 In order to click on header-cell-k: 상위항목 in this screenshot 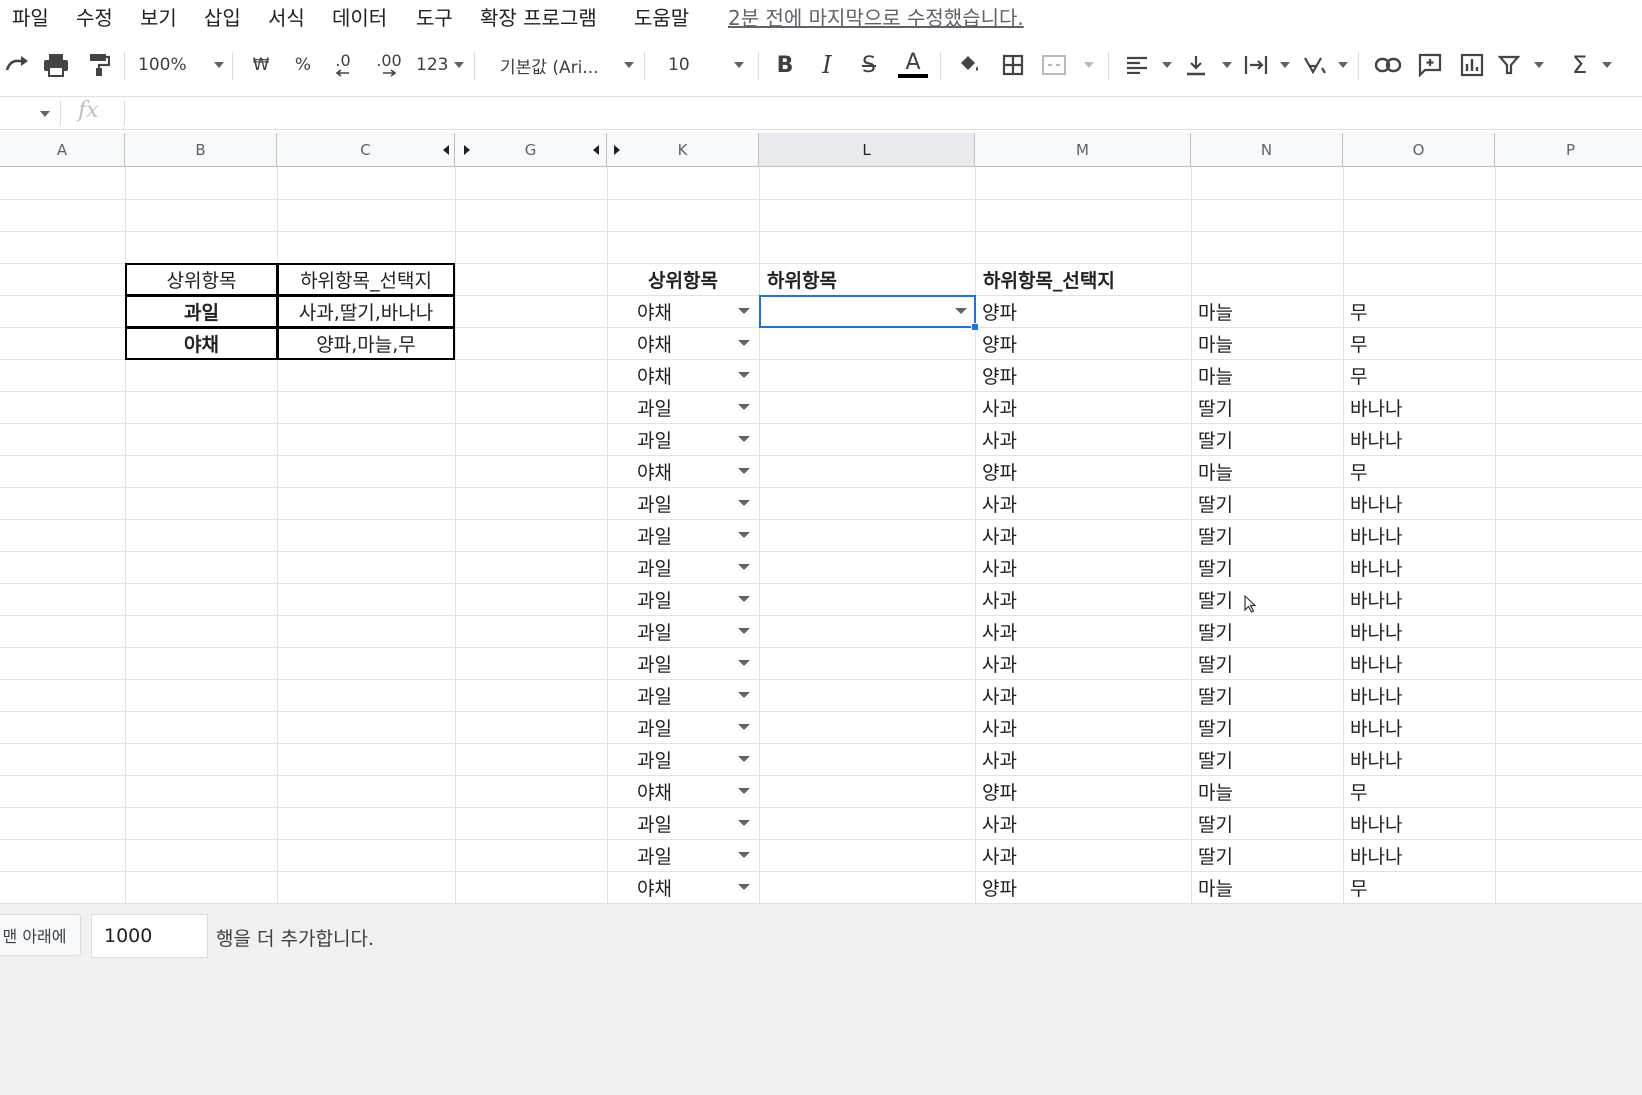, I will do `click(683, 279)`.